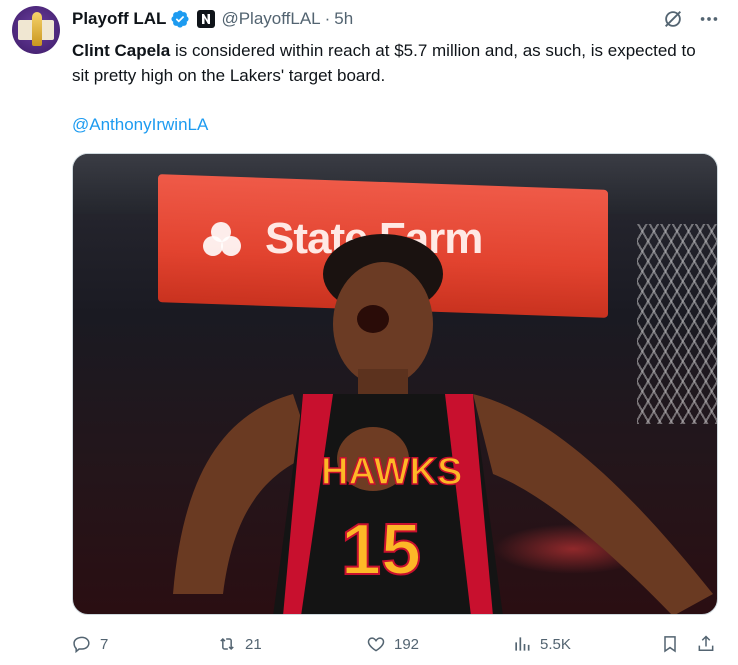  I want to click on reply-count: 7, so click(104, 644).